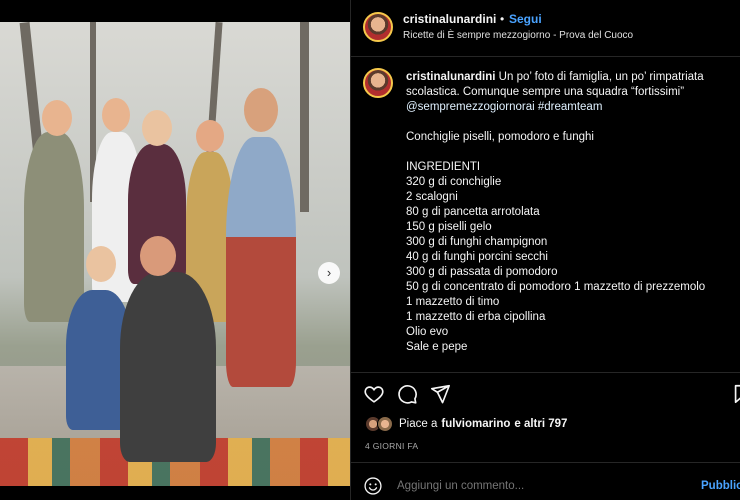 This screenshot has width=740, height=500. What do you see at coordinates (378, 83) in the screenshot?
I see `caption-avatar` at bounding box center [378, 83].